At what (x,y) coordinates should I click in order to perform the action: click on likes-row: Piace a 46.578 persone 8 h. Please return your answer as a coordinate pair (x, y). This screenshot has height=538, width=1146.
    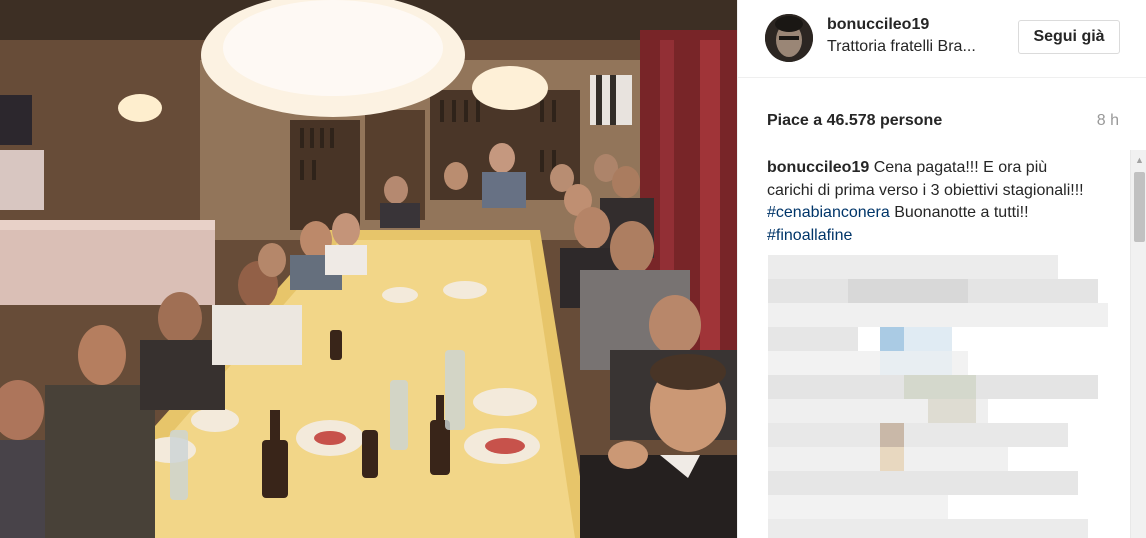
    Looking at the image, I should click on (942, 120).